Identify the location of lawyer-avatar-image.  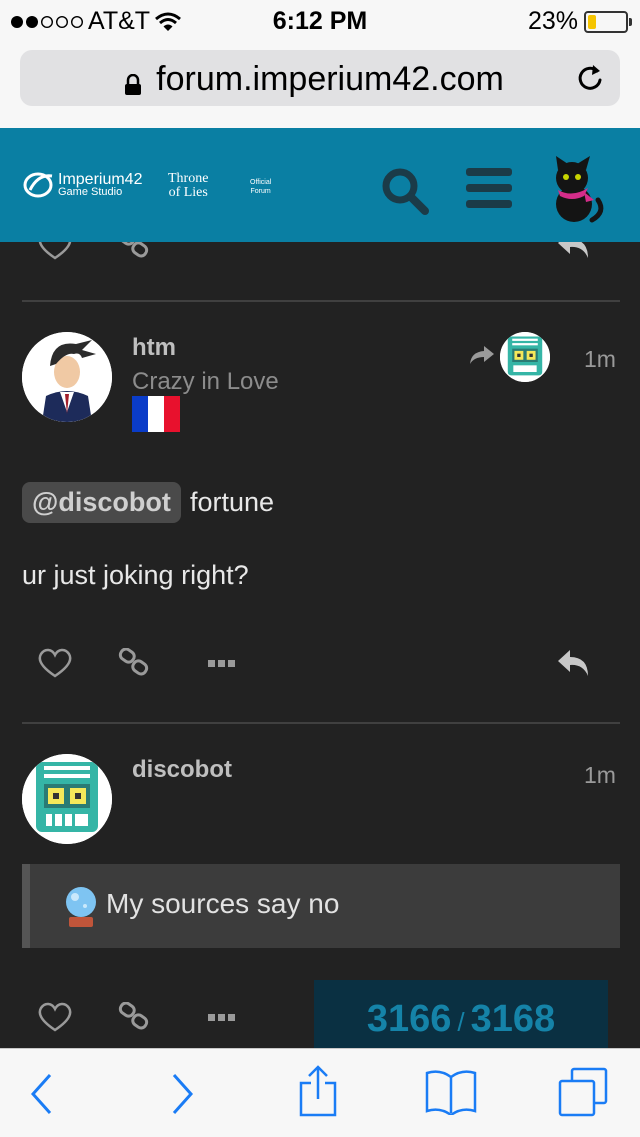
(67, 377).